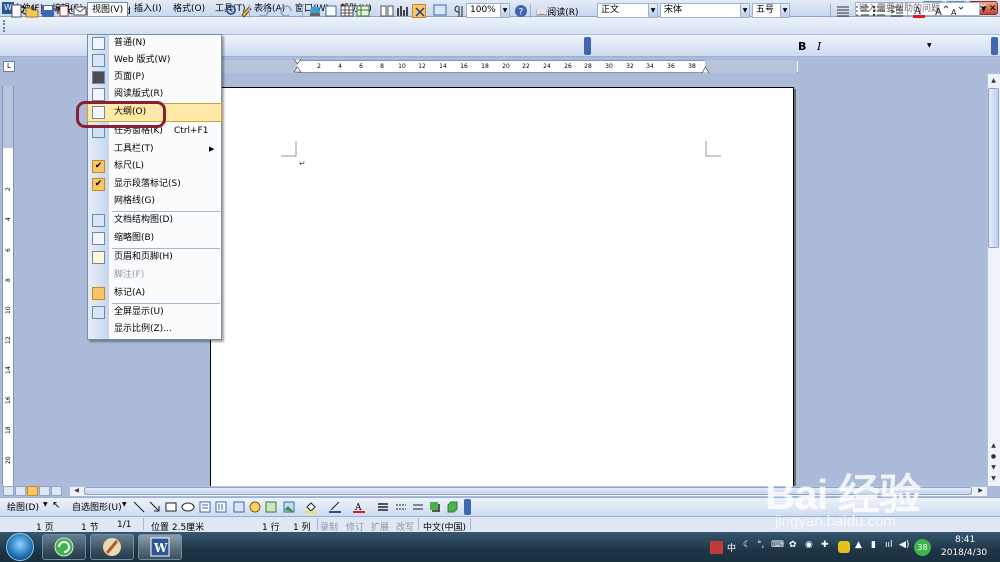  Describe the element at coordinates (154, 166) in the screenshot. I see `menu-item-ruler: ✔ 标尺(L)` at that location.